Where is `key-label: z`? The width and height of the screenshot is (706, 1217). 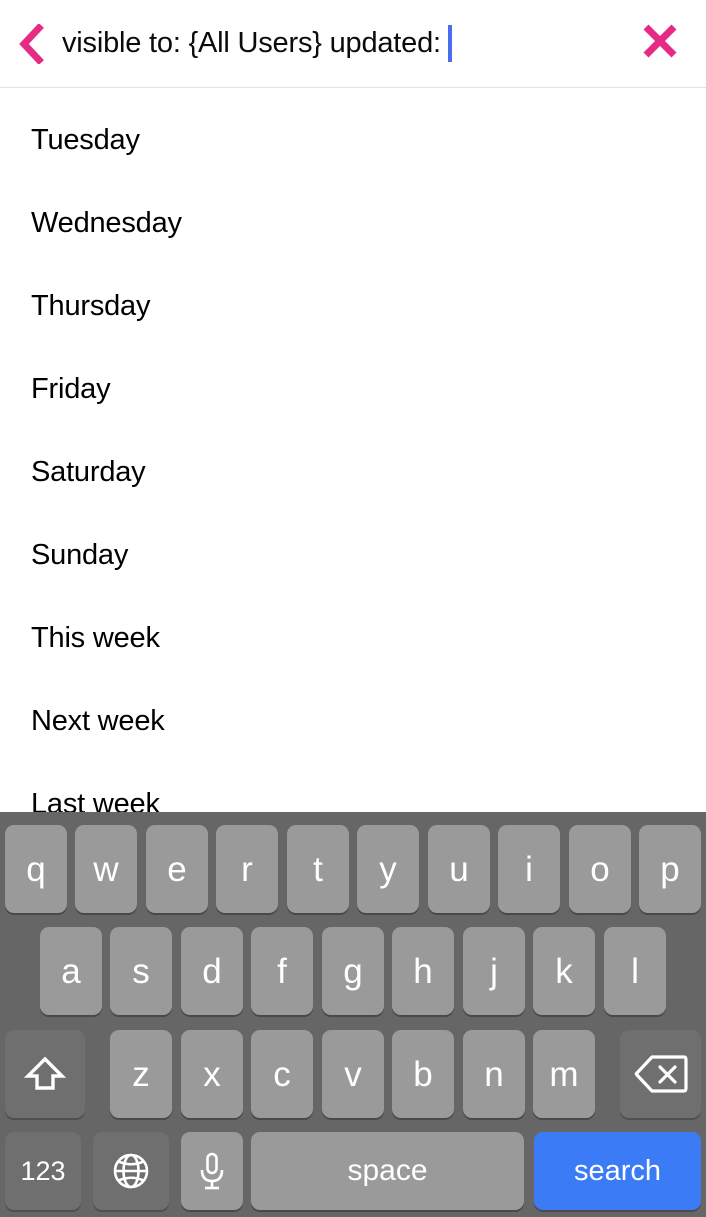
key-label: z is located at coordinates (141, 1074).